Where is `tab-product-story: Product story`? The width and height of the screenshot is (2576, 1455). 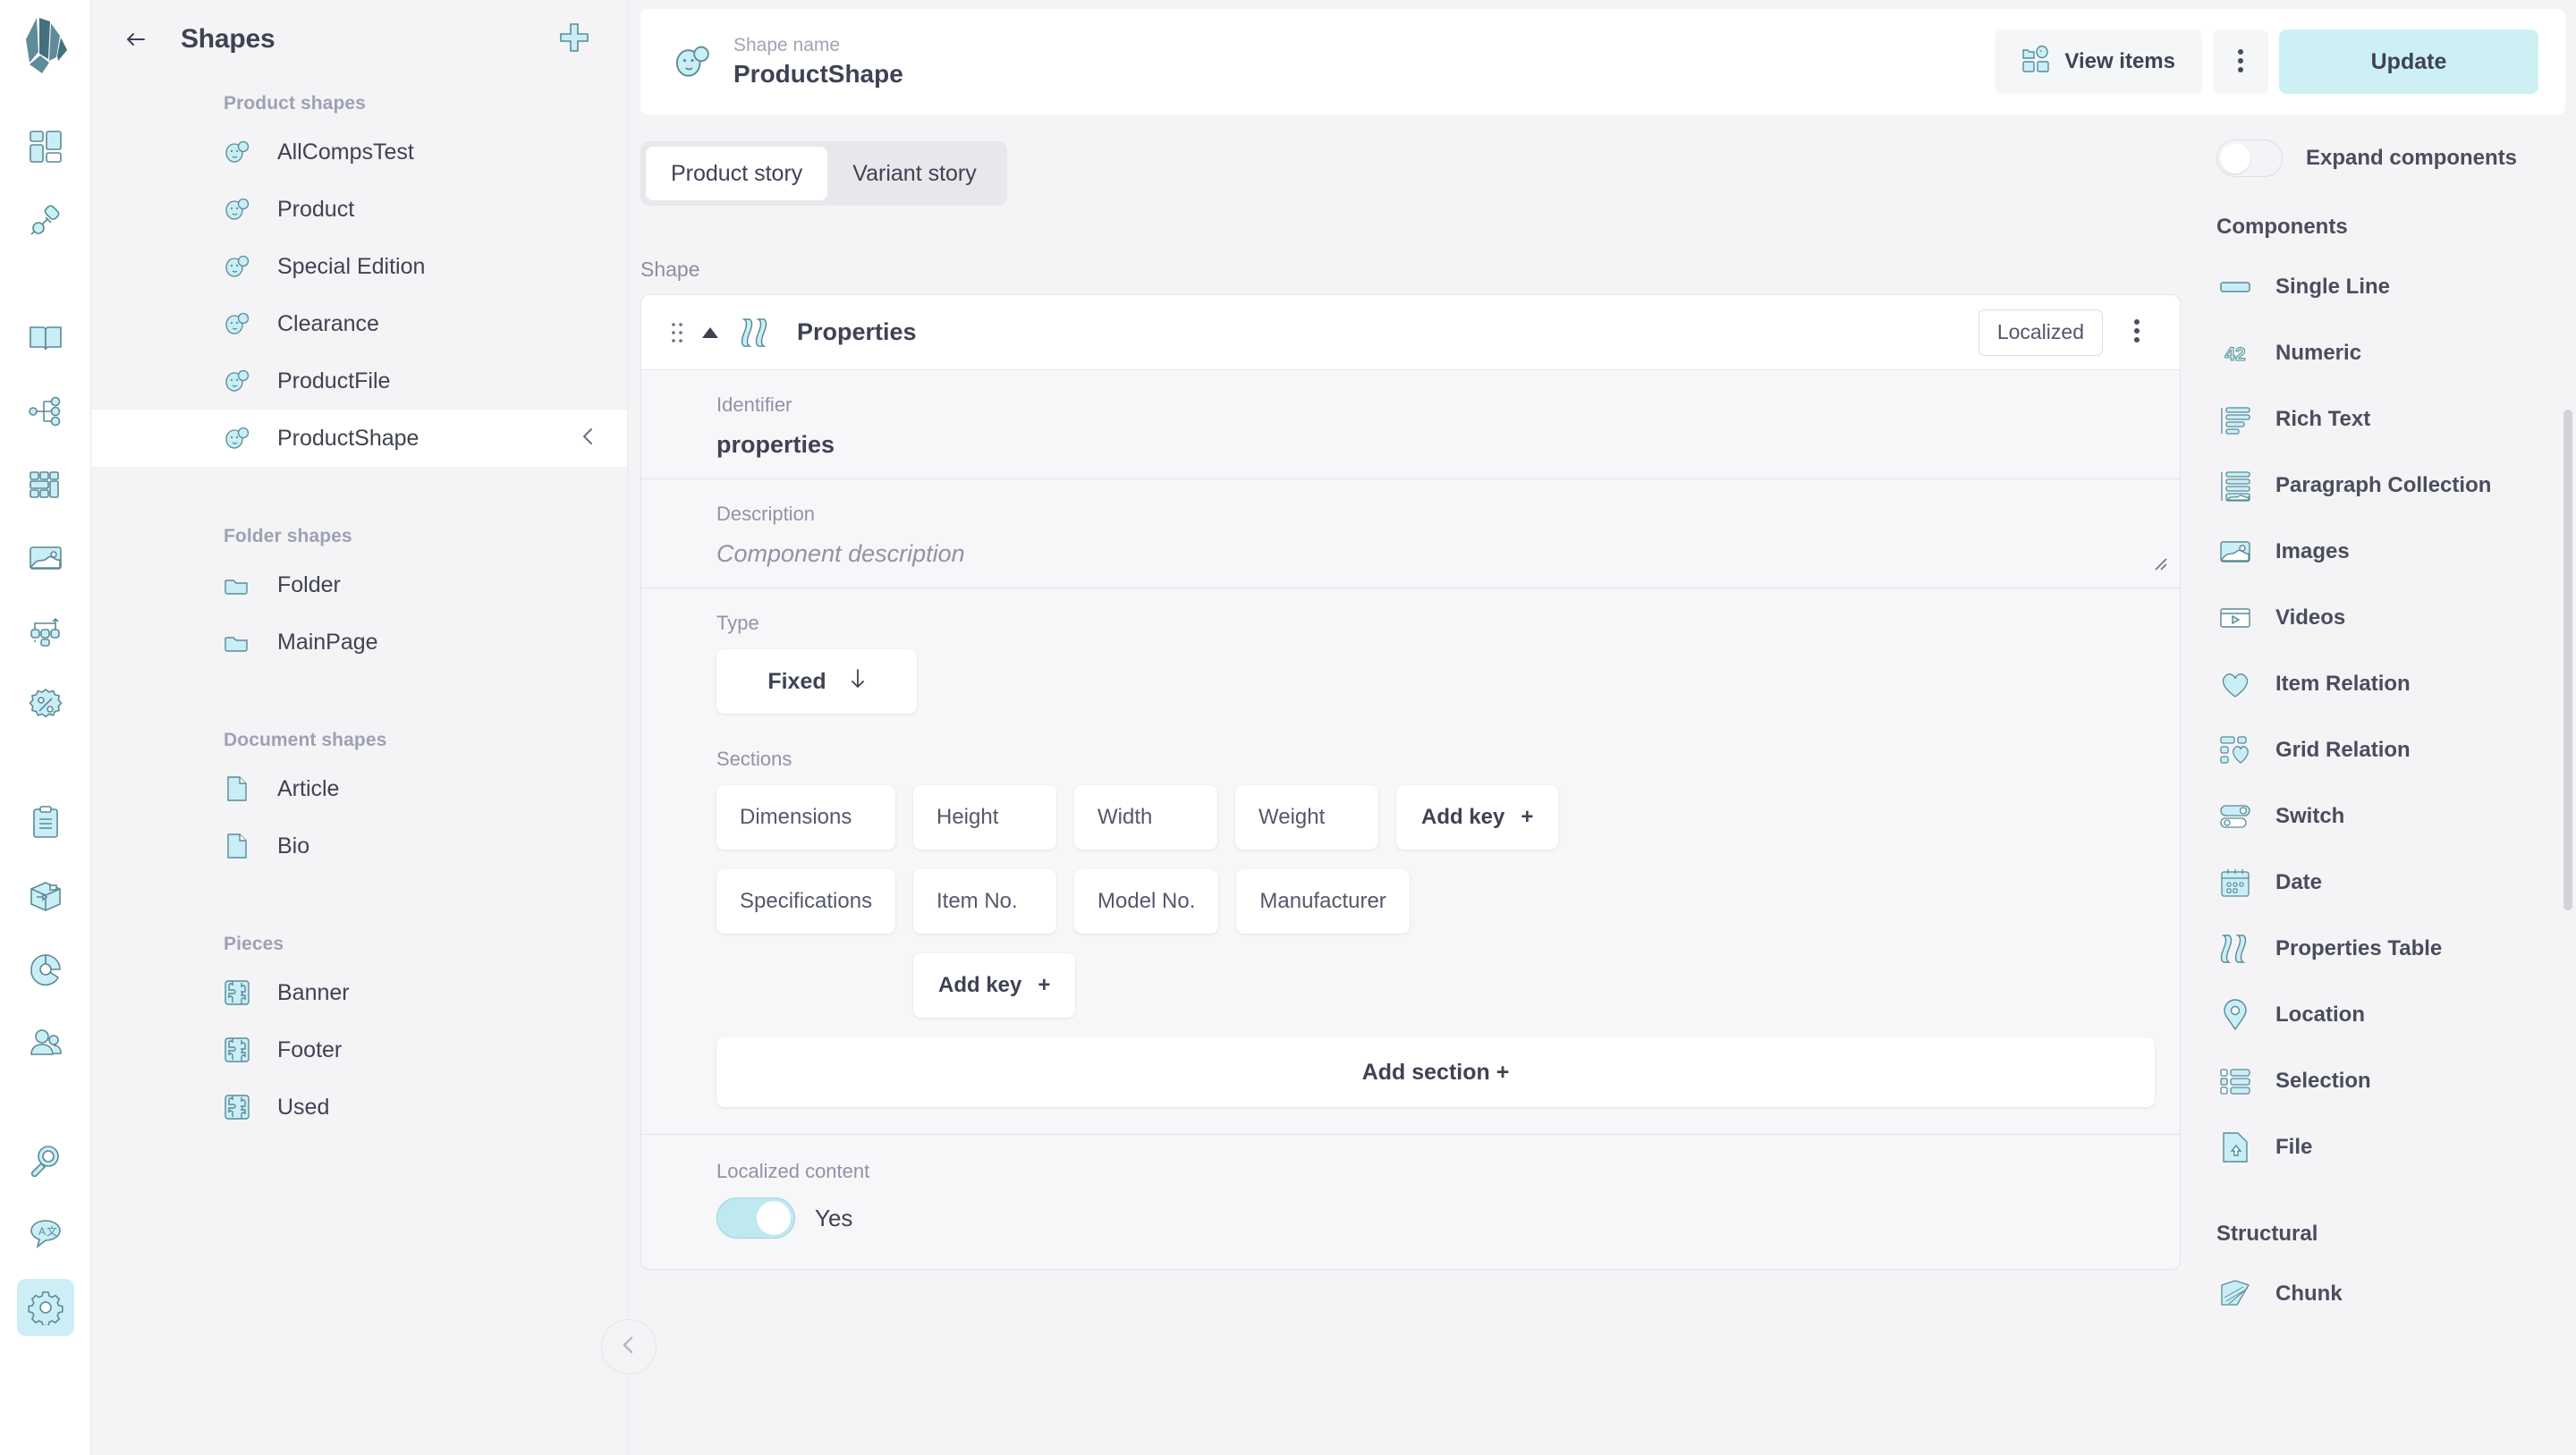 tab-product-story: Product story is located at coordinates (737, 173).